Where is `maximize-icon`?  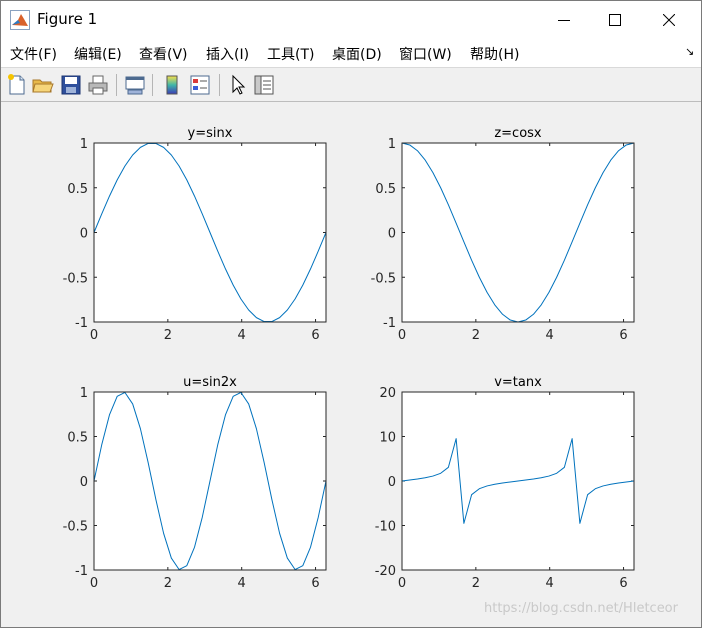 maximize-icon is located at coordinates (615, 20).